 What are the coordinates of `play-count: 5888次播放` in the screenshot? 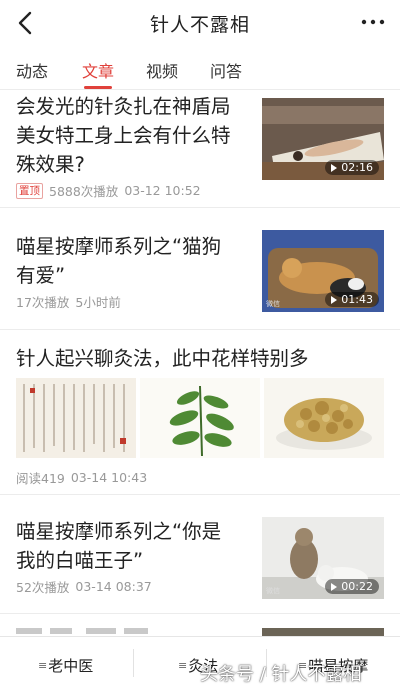 It's located at (84, 191).